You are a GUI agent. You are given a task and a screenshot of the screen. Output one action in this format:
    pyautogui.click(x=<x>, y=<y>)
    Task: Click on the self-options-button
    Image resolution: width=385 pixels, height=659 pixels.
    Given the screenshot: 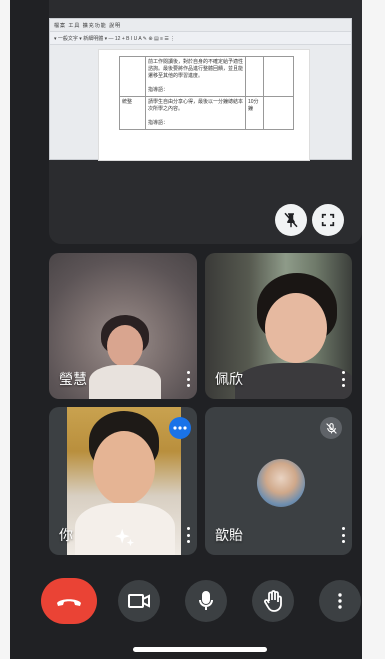 What is the action you would take?
    pyautogui.click(x=180, y=428)
    